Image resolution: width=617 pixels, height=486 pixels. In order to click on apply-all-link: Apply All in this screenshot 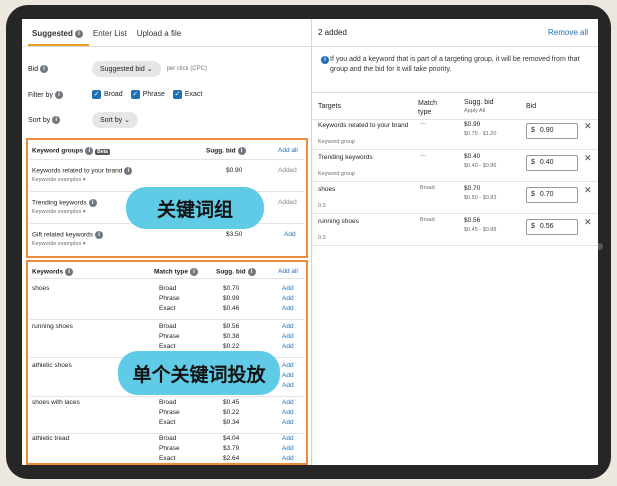, I will do `click(474, 111)`.